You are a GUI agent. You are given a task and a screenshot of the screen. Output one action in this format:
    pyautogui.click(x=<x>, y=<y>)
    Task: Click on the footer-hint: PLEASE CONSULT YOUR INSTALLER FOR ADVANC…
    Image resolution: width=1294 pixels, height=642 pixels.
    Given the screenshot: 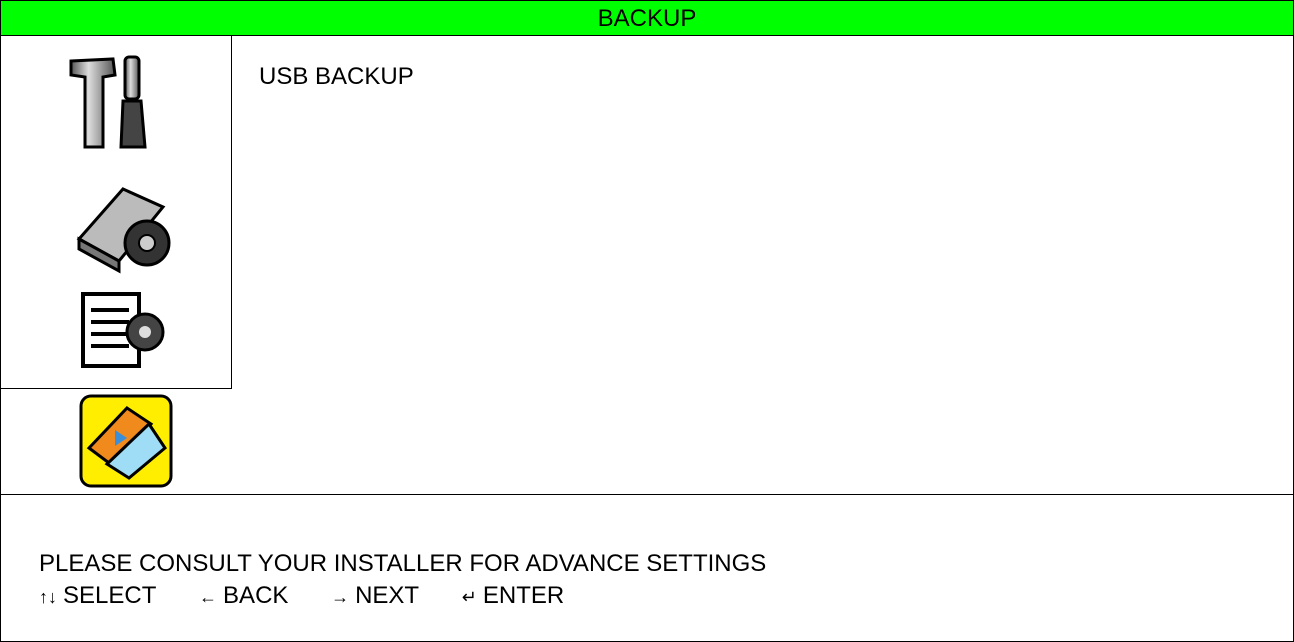 What is the action you would take?
    pyautogui.click(x=403, y=563)
    